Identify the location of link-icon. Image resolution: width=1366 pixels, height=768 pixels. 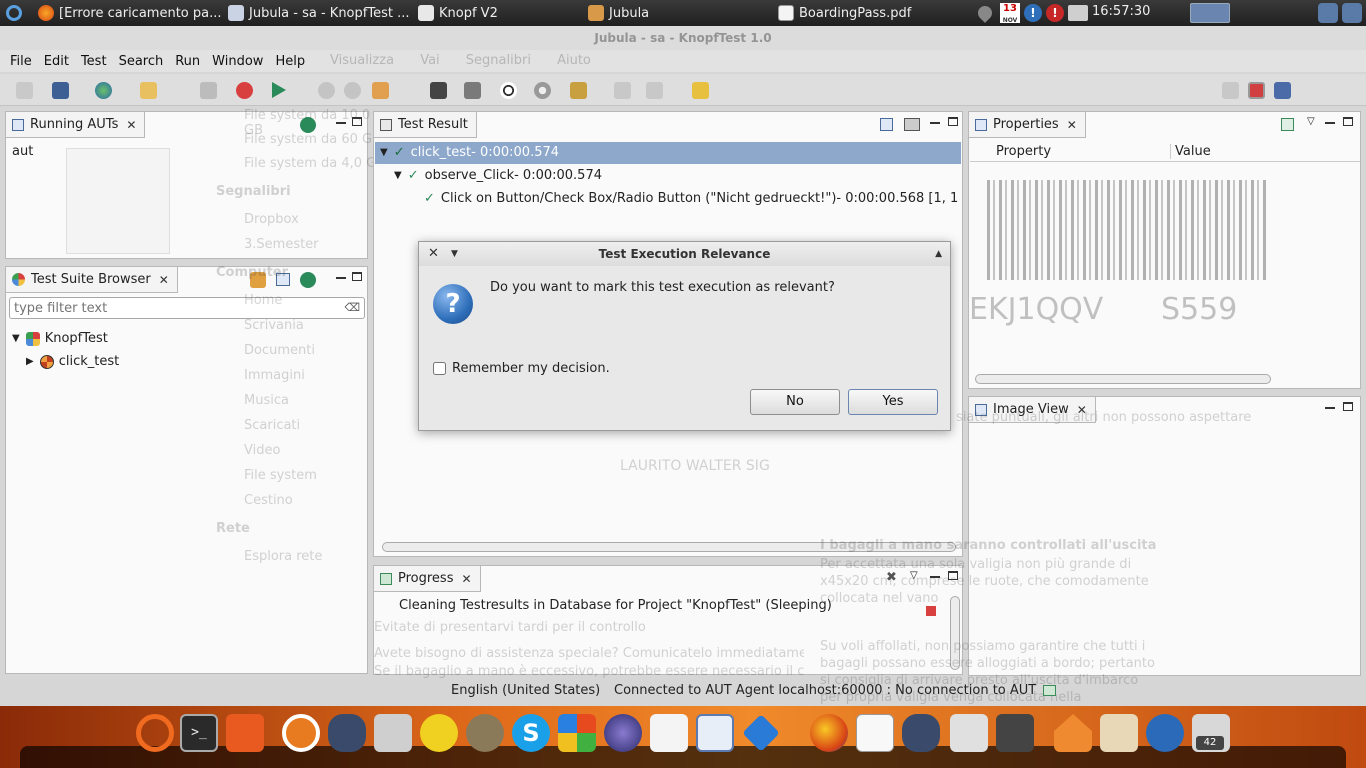
(208, 90).